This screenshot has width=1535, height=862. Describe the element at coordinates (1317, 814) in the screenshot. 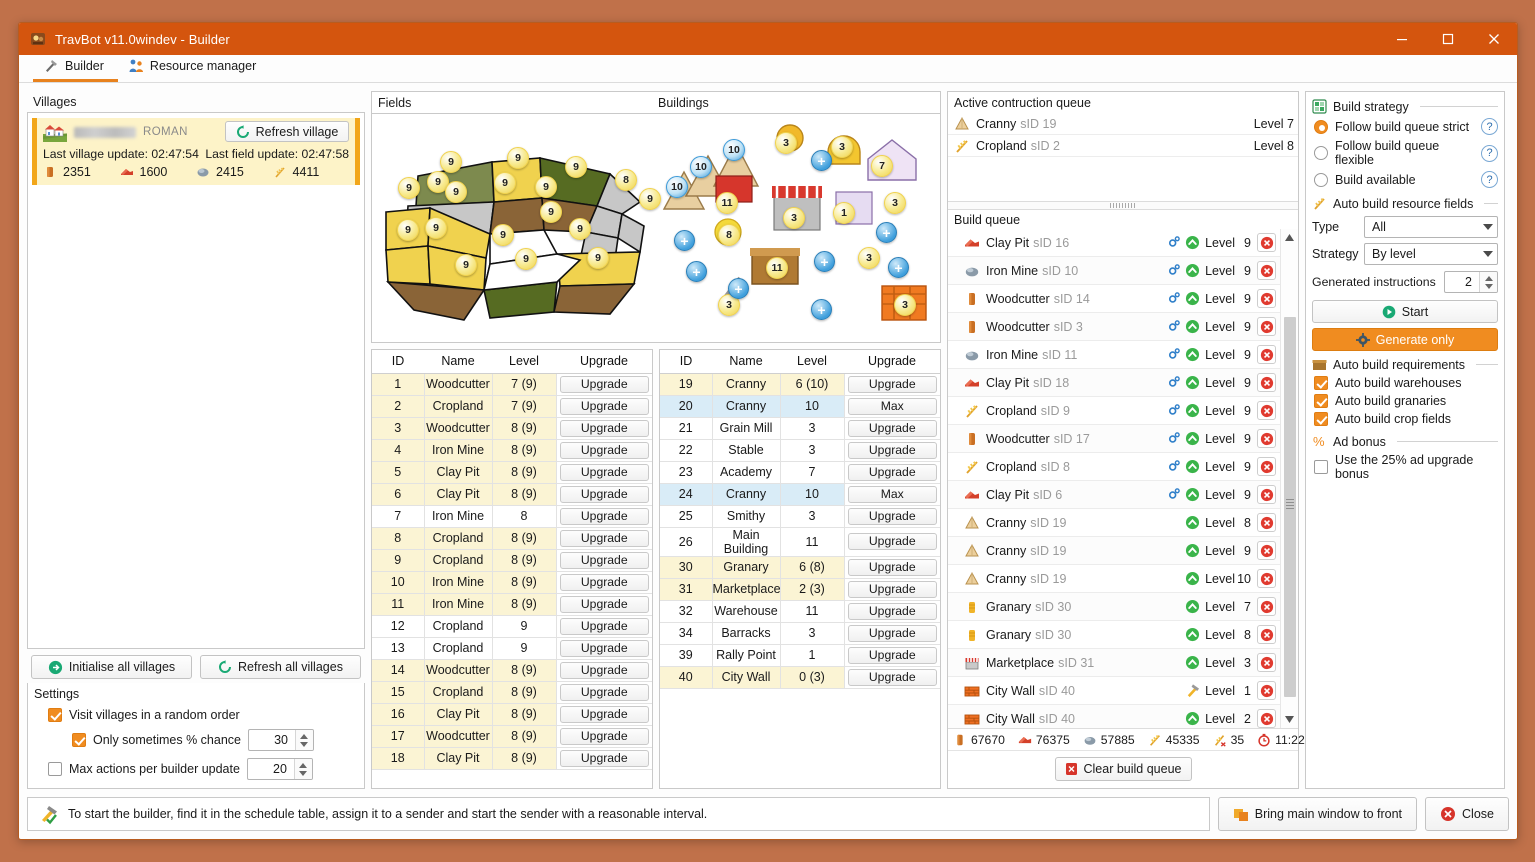

I see `bring-main-window-to-front-button: Bring main window to front` at that location.